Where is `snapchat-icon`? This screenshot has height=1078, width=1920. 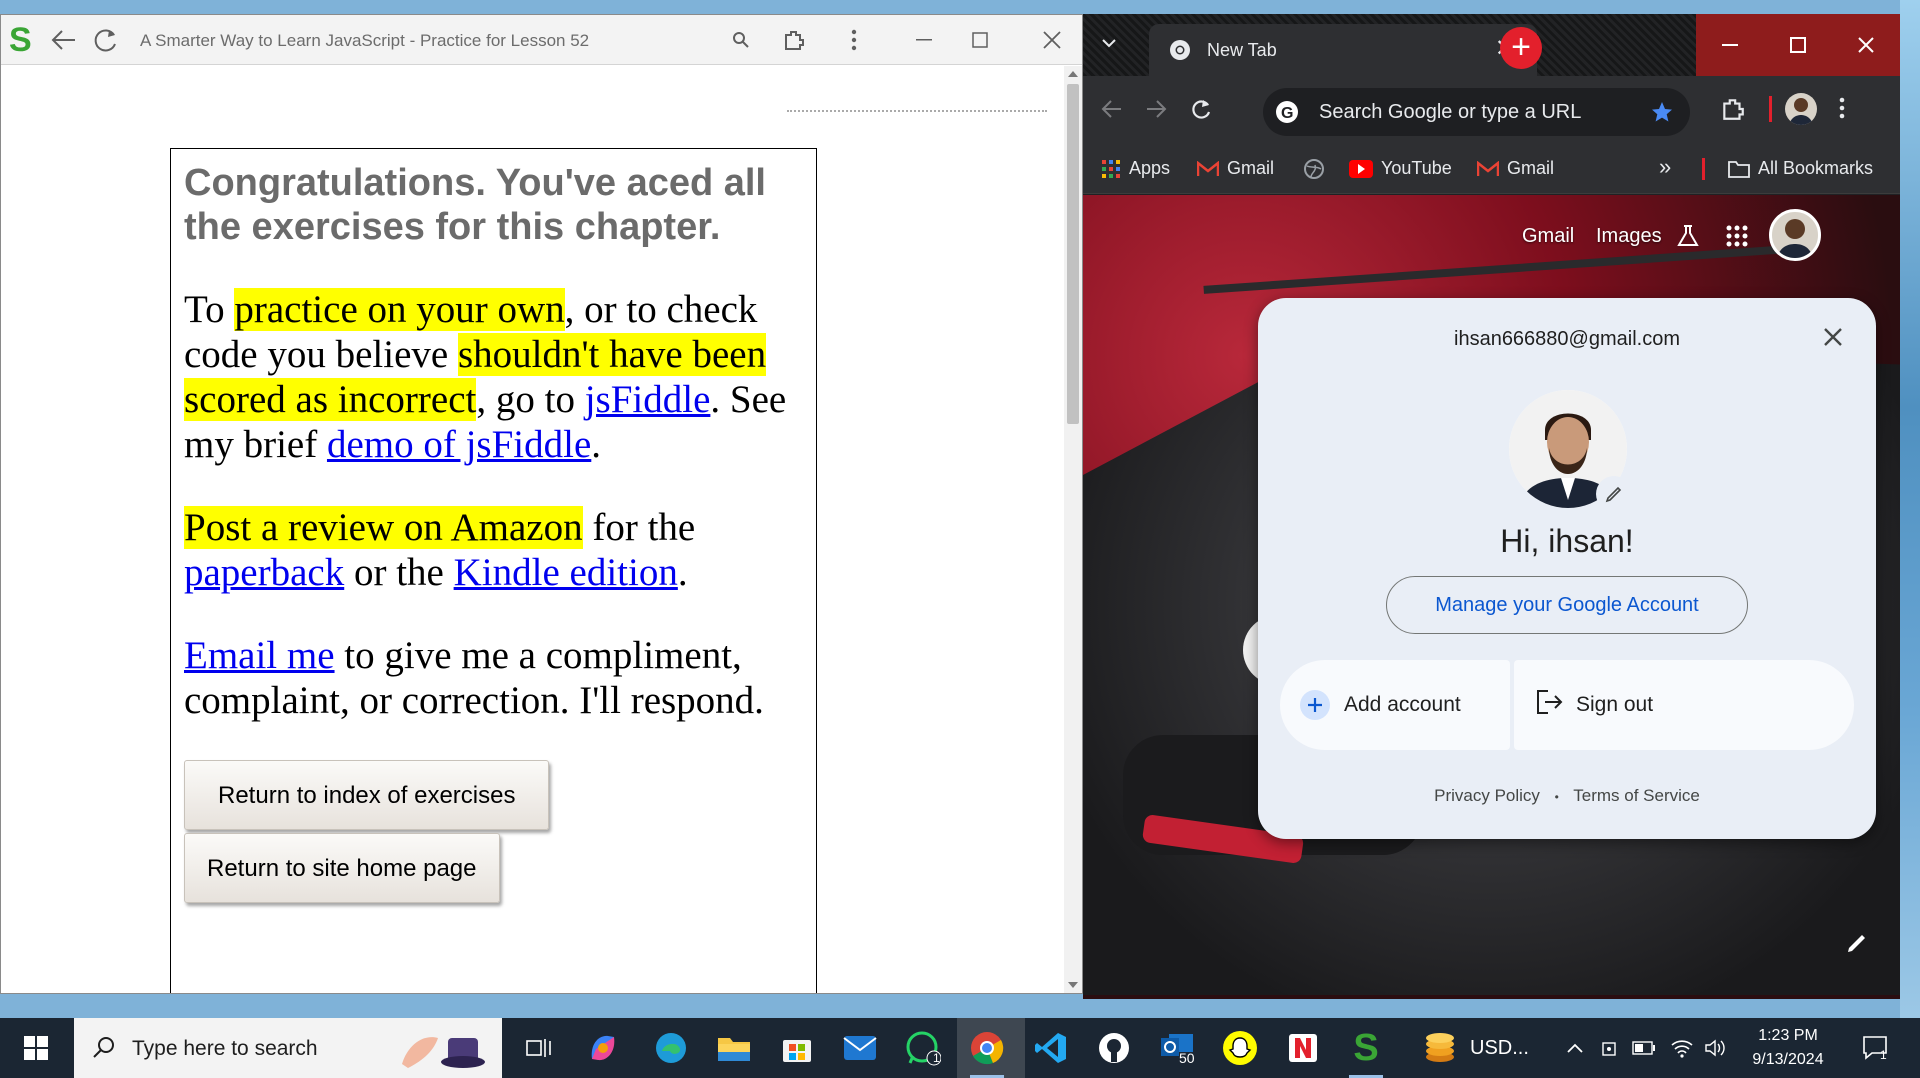
snapchat-icon is located at coordinates (1240, 1048).